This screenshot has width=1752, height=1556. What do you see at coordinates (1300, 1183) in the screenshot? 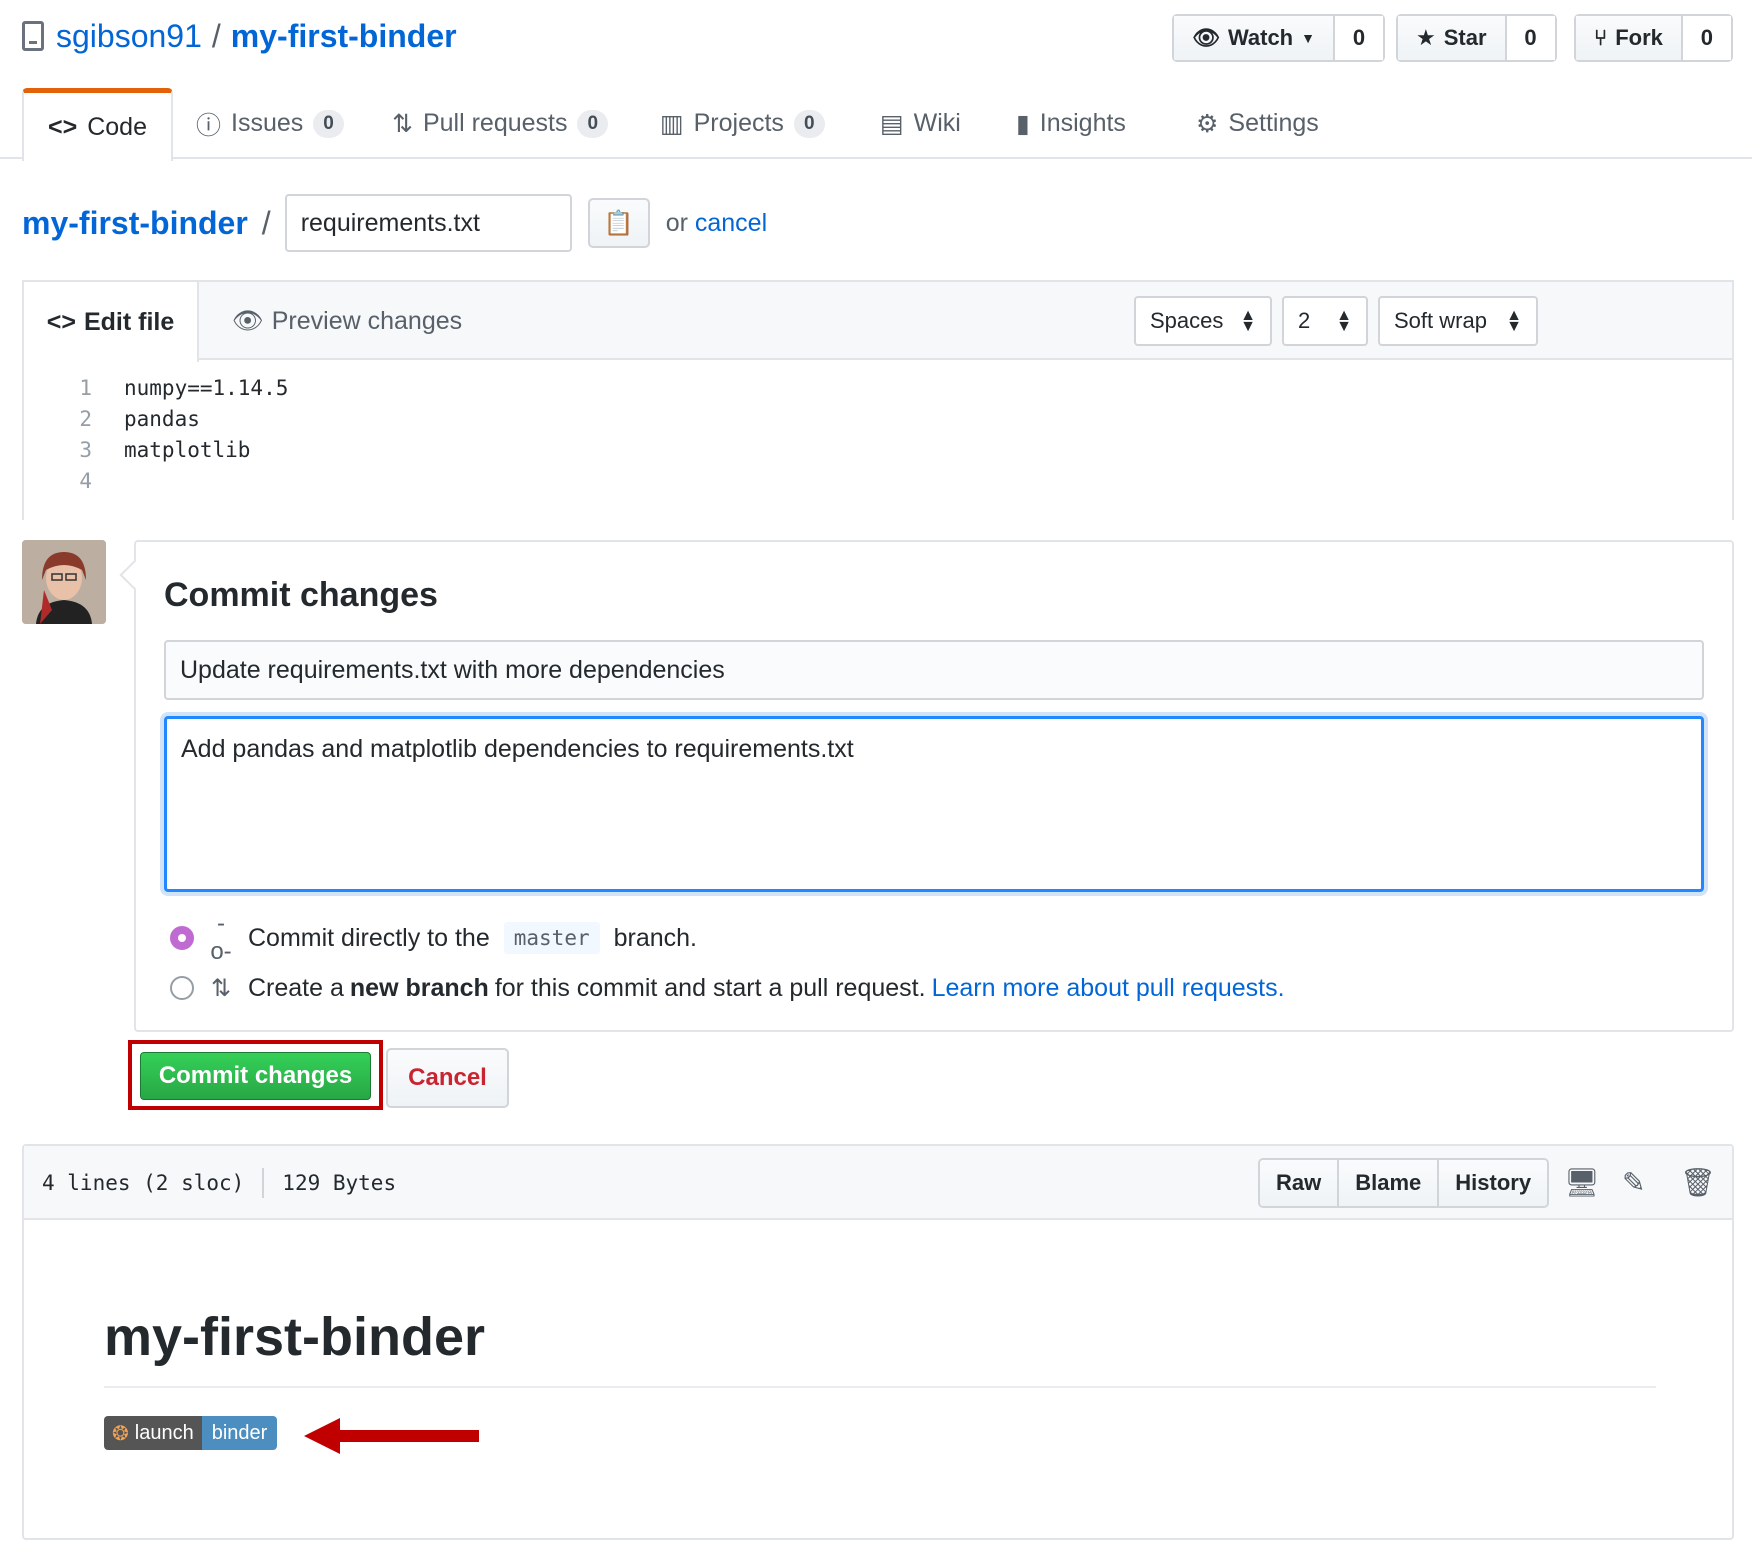
I see `raw-button: Raw` at bounding box center [1300, 1183].